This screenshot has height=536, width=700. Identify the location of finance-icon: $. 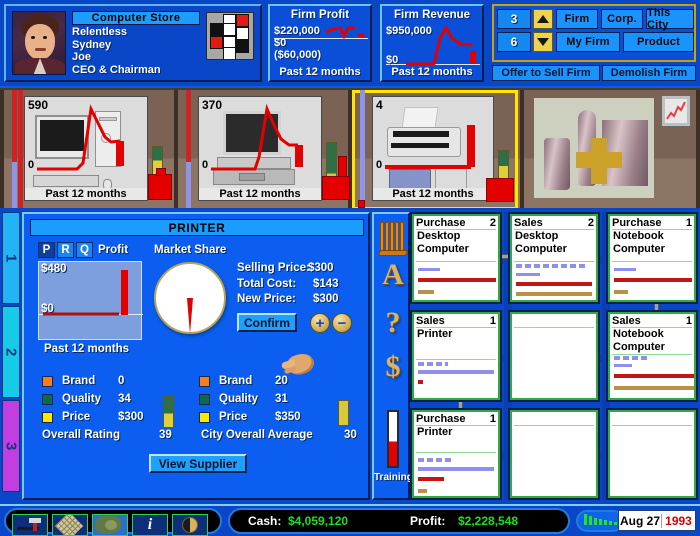
(393, 367).